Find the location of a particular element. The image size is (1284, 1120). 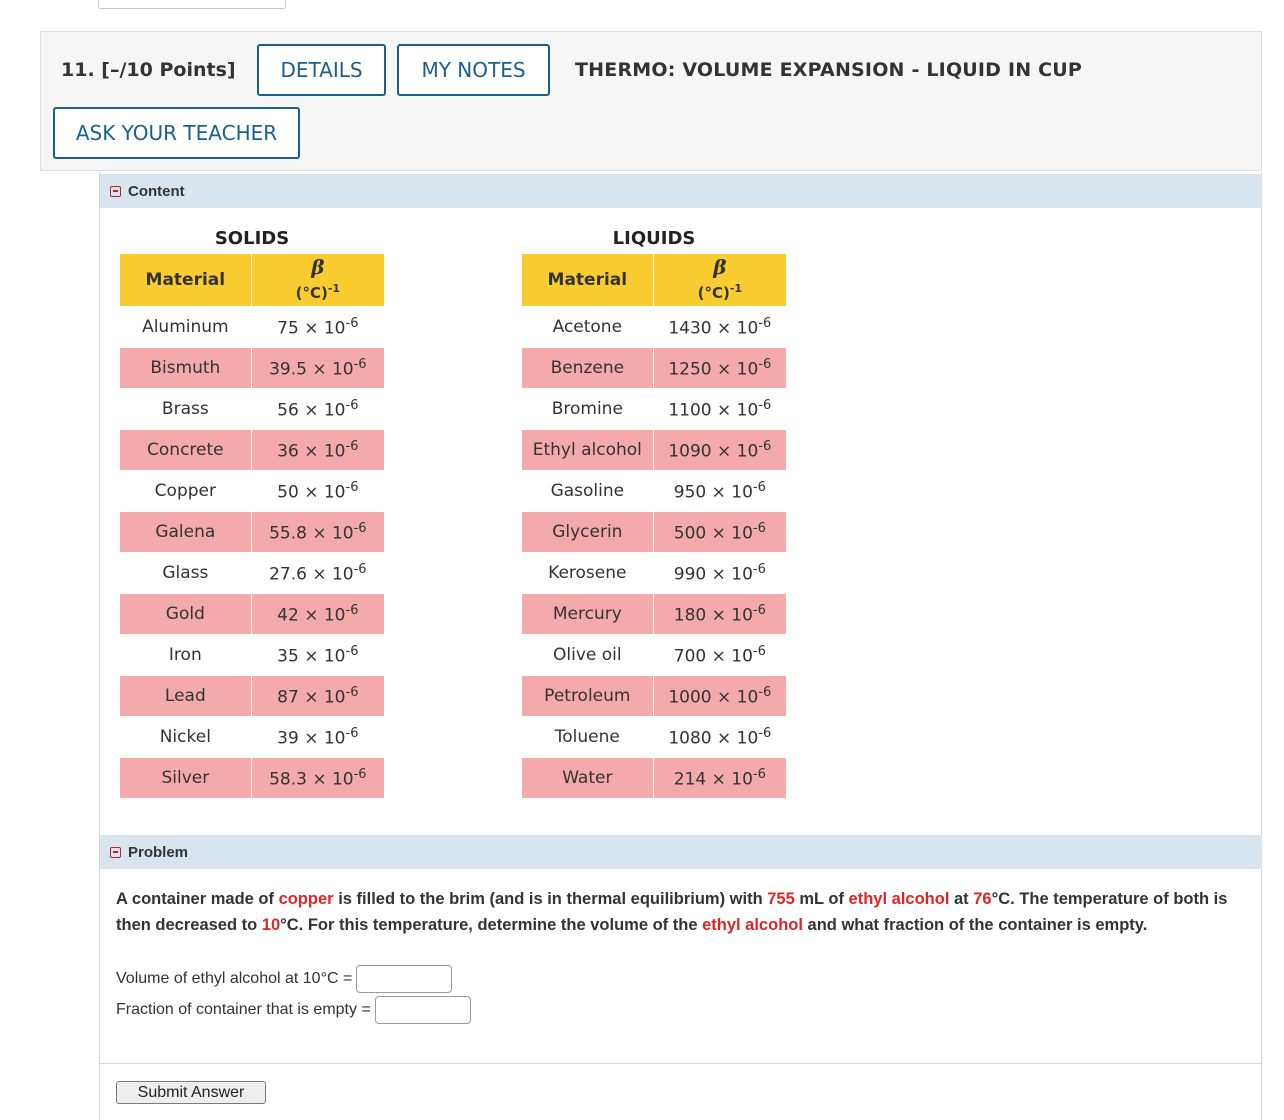

solids-row: Iron 35 × 10-6 is located at coordinates (252, 654).